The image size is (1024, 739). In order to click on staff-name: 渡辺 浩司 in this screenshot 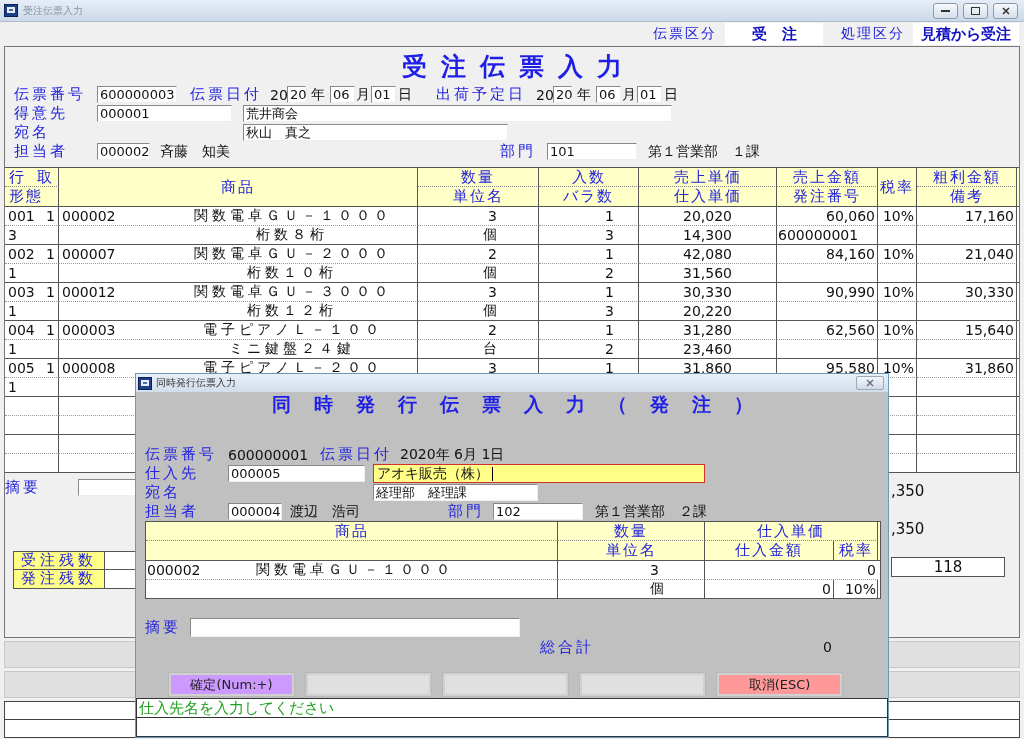, I will do `click(325, 511)`.